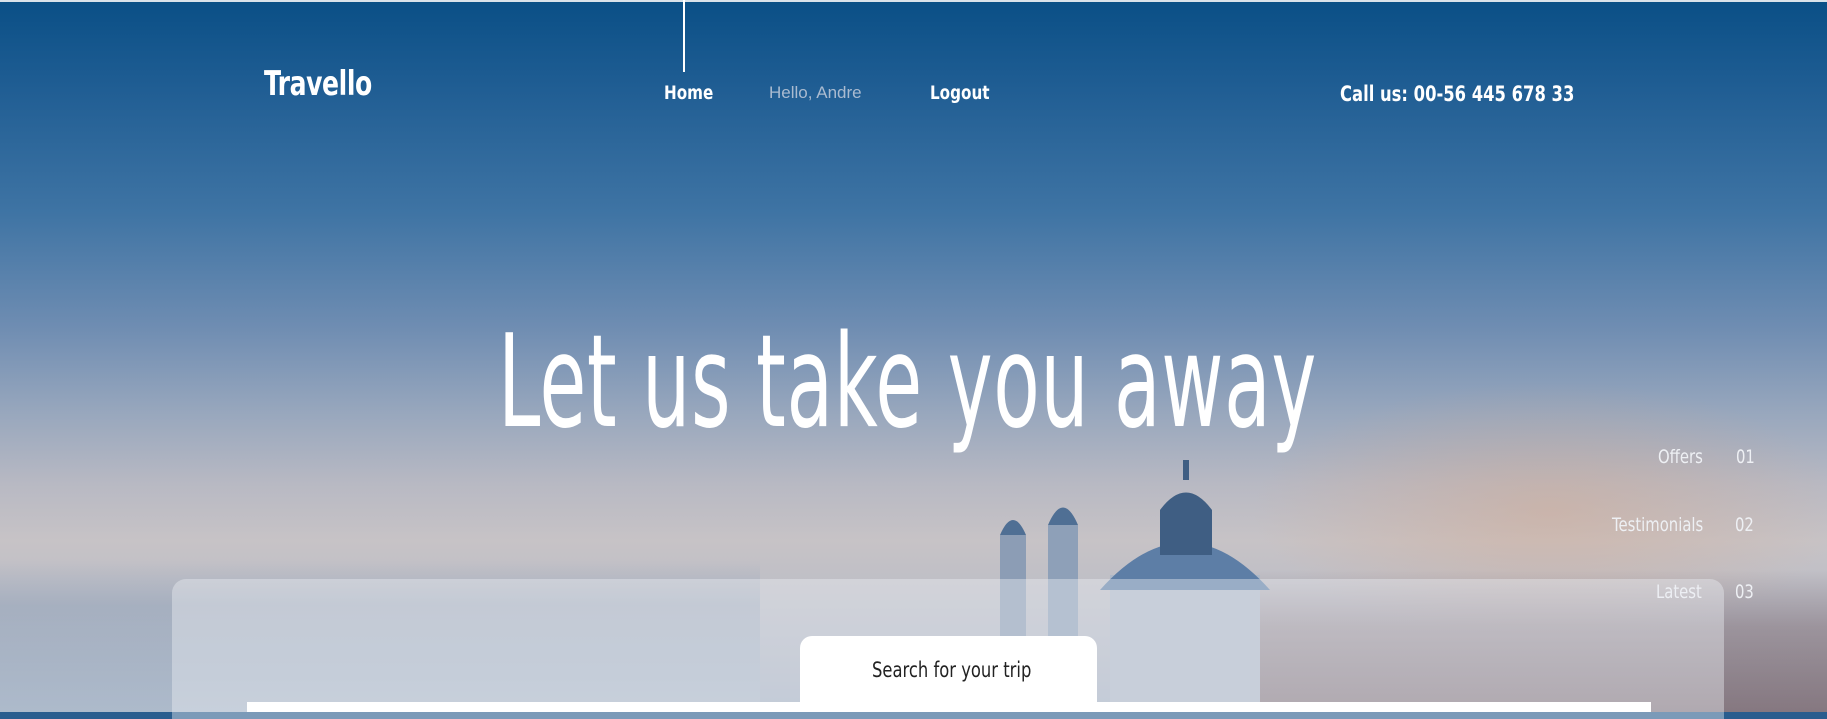  What do you see at coordinates (1745, 457) in the screenshot?
I see `side-nav-number-offers: 01` at bounding box center [1745, 457].